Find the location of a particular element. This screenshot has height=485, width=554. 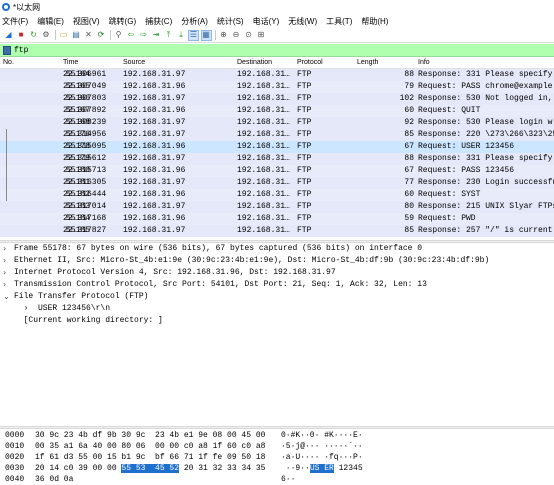

packet-cell-time: 22.315713 is located at coordinates (85, 170).